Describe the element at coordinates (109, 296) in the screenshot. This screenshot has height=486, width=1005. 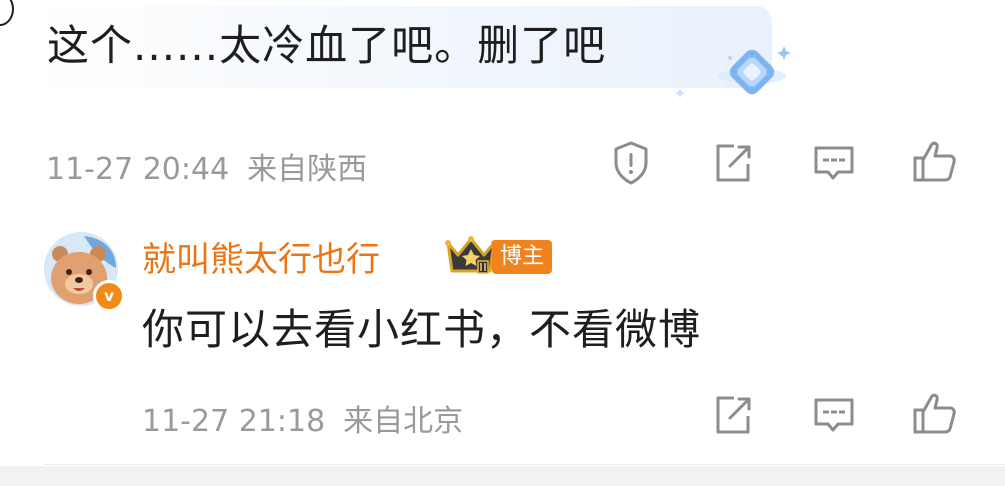
I see `verified-v-icon: v` at that location.